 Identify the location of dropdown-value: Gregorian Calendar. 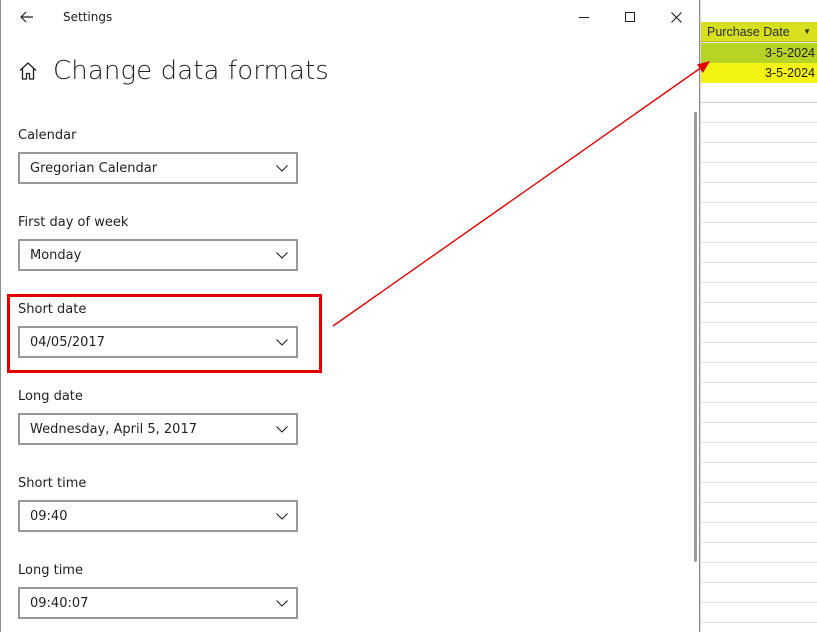
(94, 168).